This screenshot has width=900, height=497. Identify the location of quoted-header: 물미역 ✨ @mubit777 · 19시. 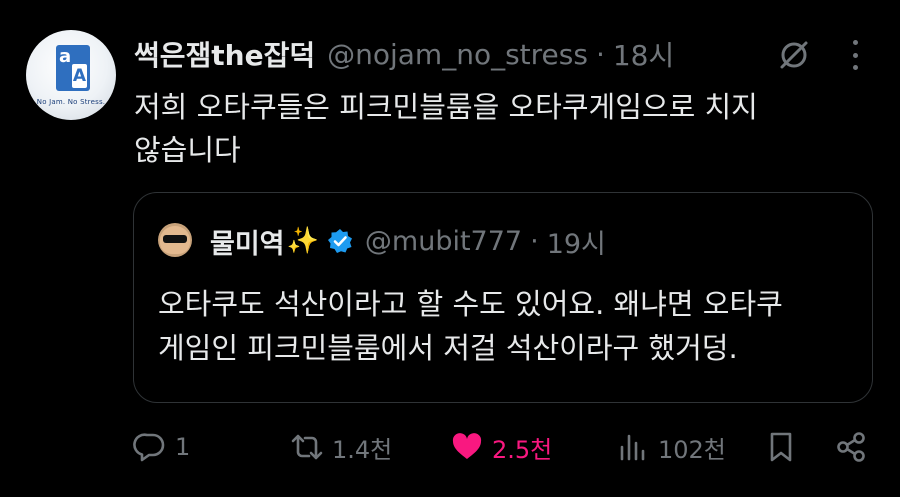
(408, 241).